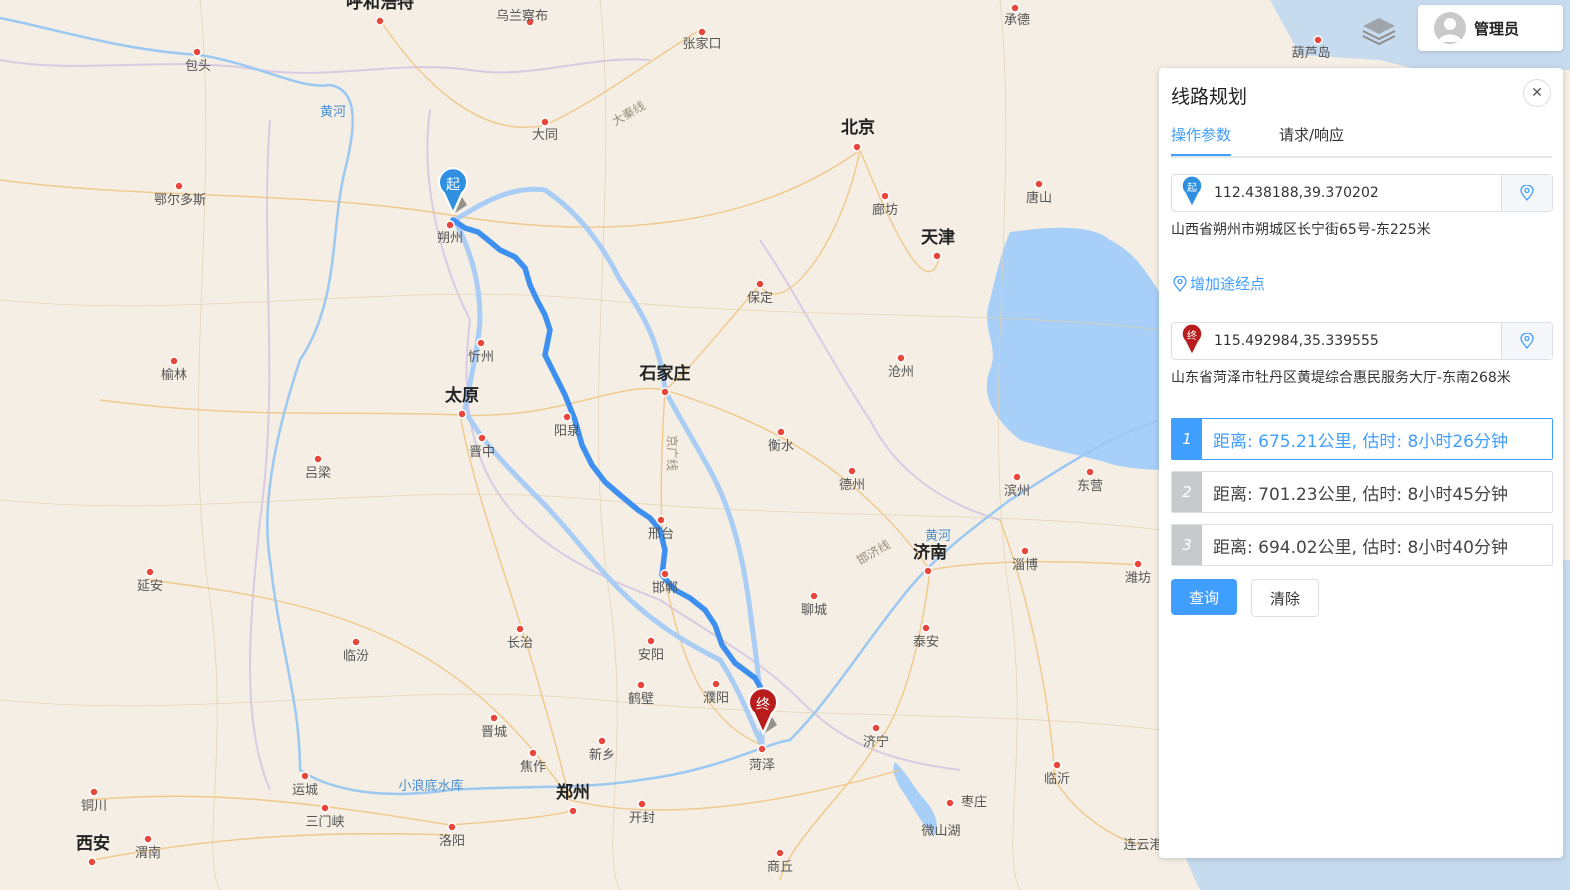 The width and height of the screenshot is (1570, 890). I want to click on layers-icon, so click(1379, 31).